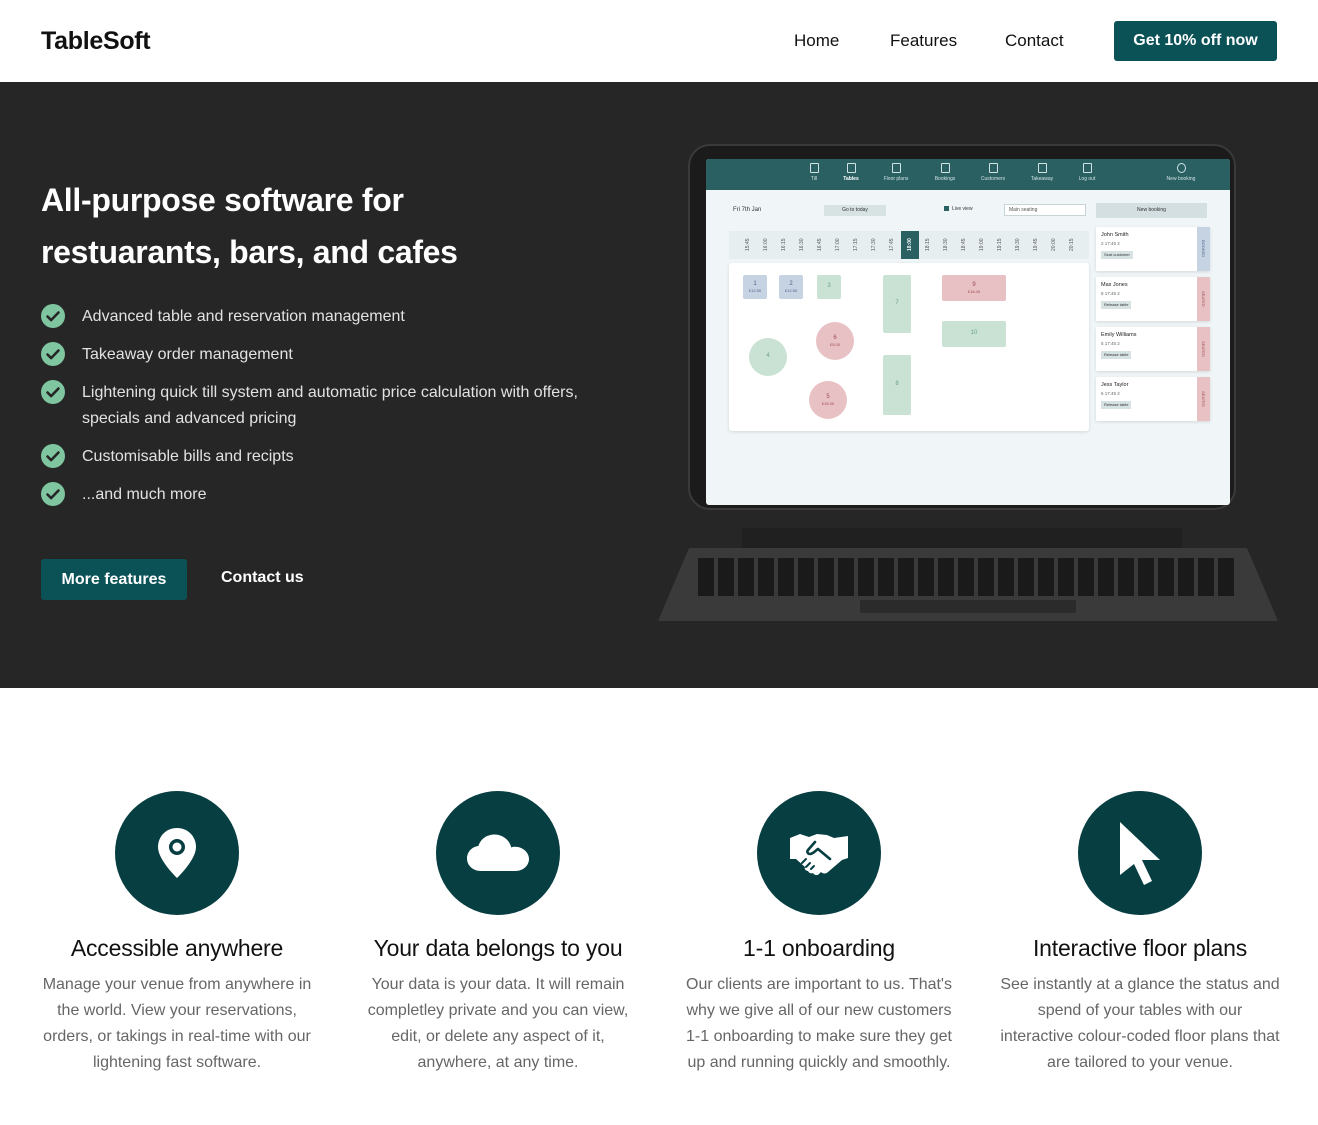 The height and width of the screenshot is (1125, 1318). I want to click on booking-card: Max Jones 8 17:45 2 Release table SEATED, so click(1153, 299).